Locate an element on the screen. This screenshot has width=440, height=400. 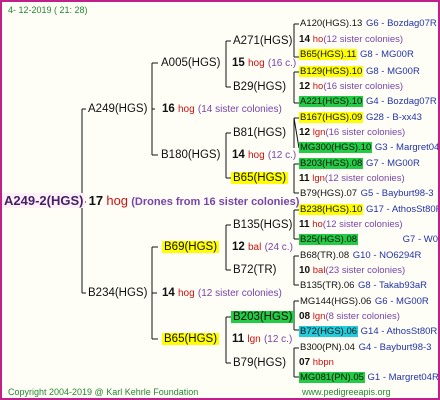
gen4-row: B238(HGS).10 G17 - AthosSt80R is located at coordinates (369, 210).